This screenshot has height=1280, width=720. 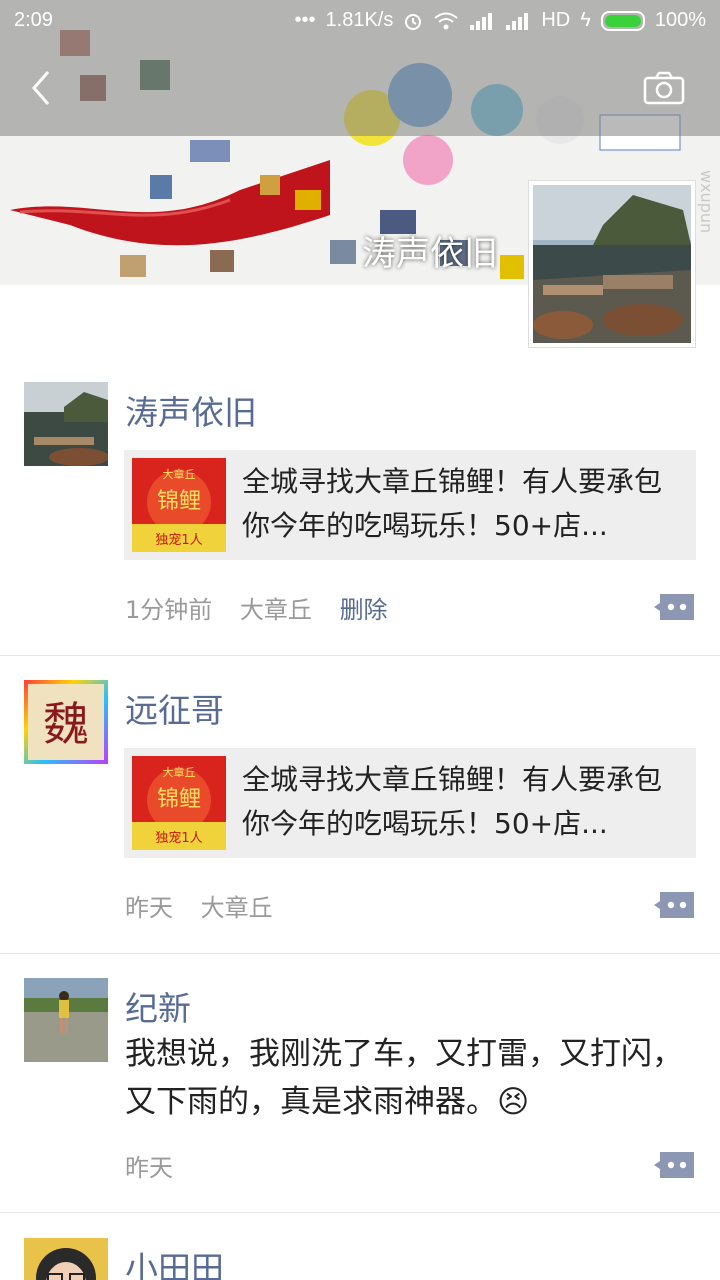 What do you see at coordinates (33, 20) in the screenshot?
I see `status-time: 2:09` at bounding box center [33, 20].